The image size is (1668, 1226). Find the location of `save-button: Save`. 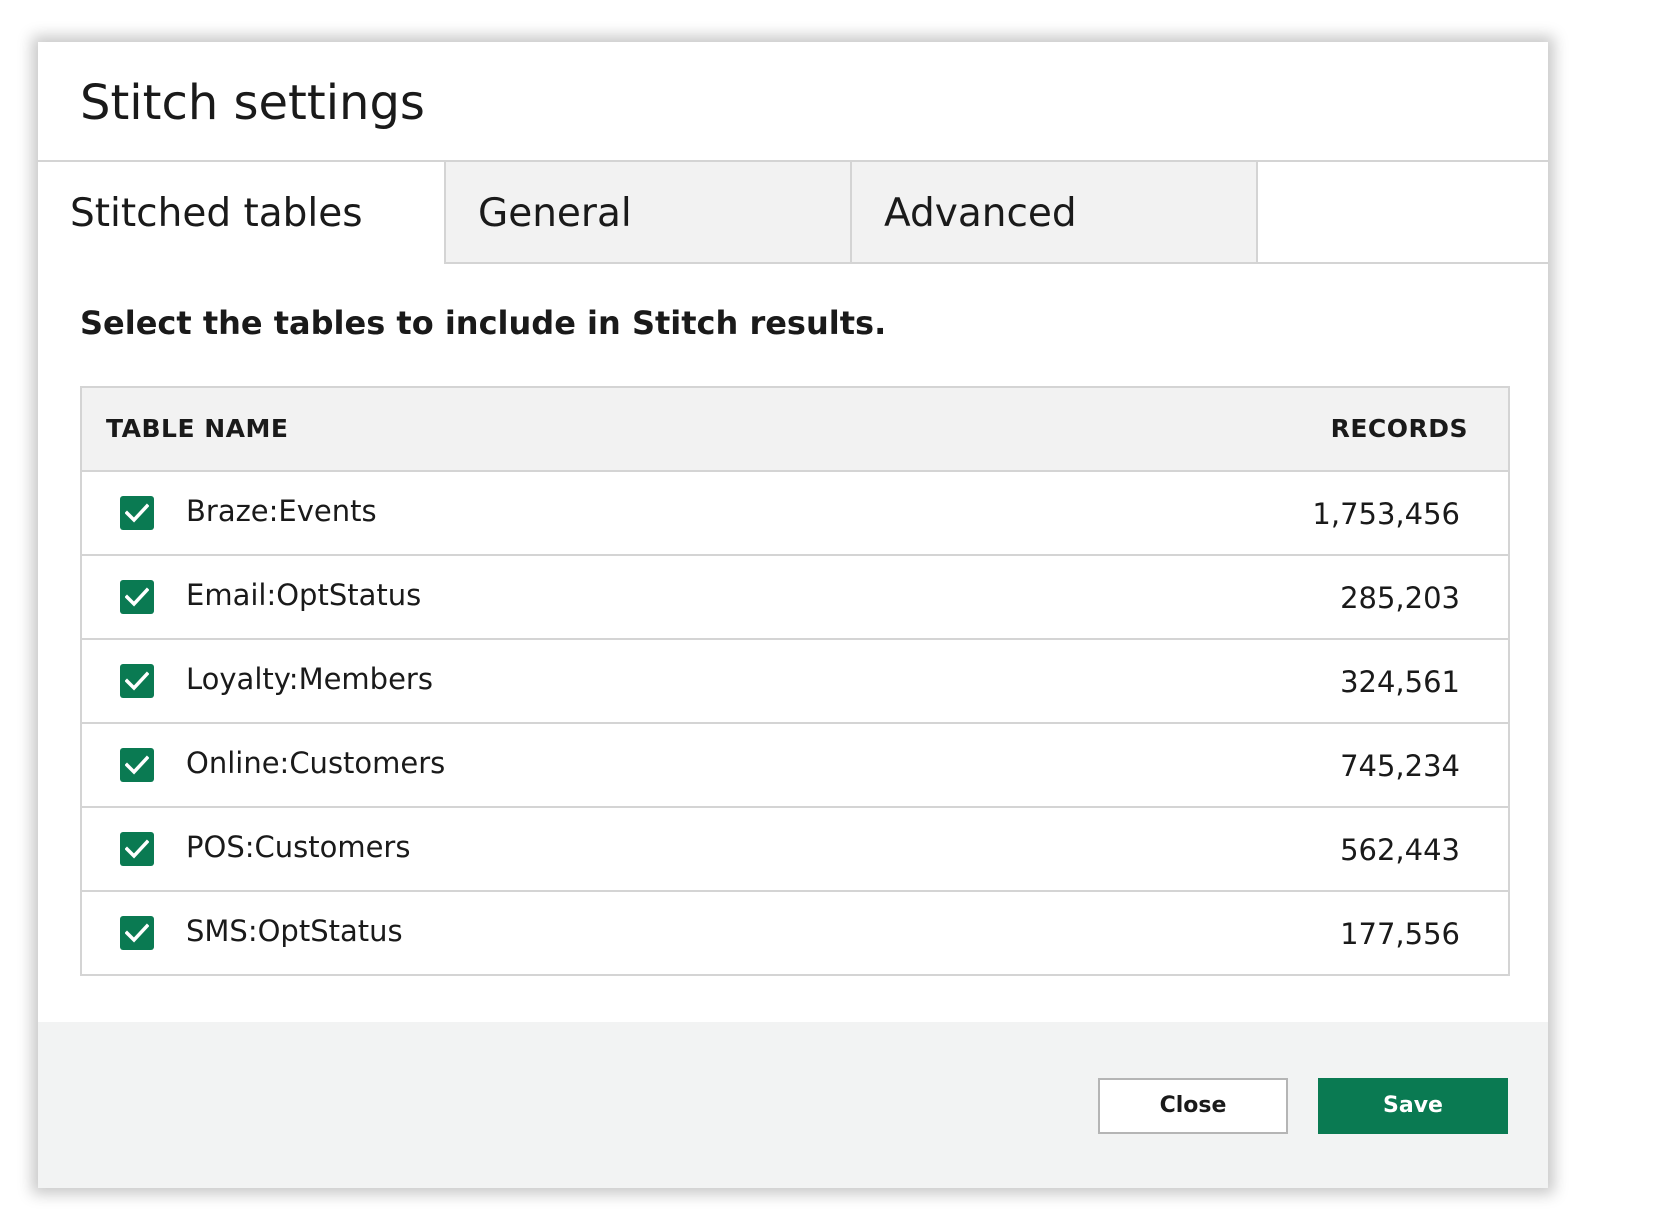

save-button: Save is located at coordinates (1413, 1106).